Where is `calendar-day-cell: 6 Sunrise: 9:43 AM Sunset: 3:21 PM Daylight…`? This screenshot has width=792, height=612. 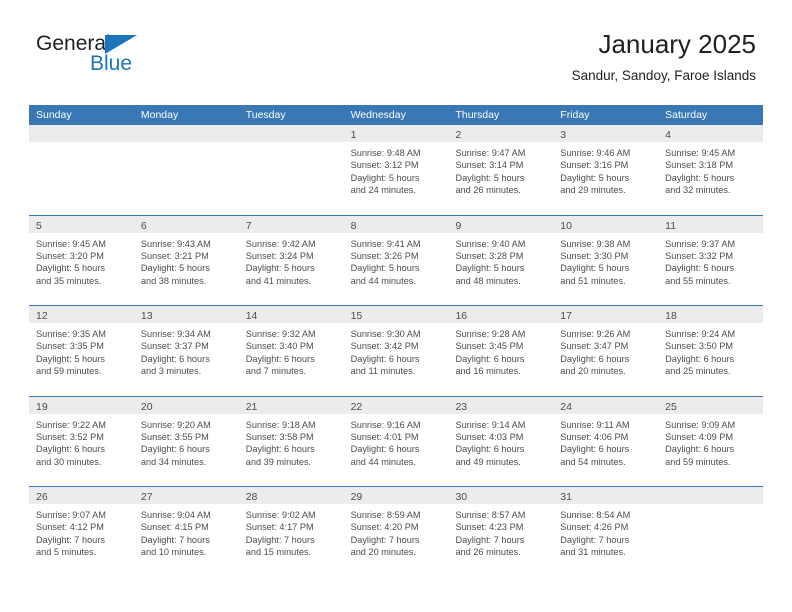 calendar-day-cell: 6 Sunrise: 9:43 AM Sunset: 3:21 PM Daylight… is located at coordinates (186, 260).